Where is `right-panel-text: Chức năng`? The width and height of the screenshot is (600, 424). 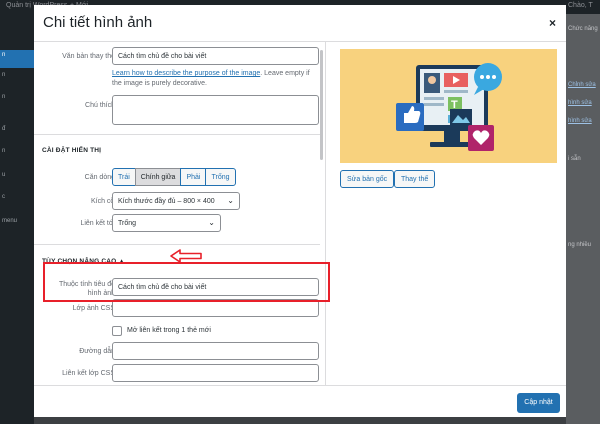 right-panel-text: Chức năng is located at coordinates (583, 29).